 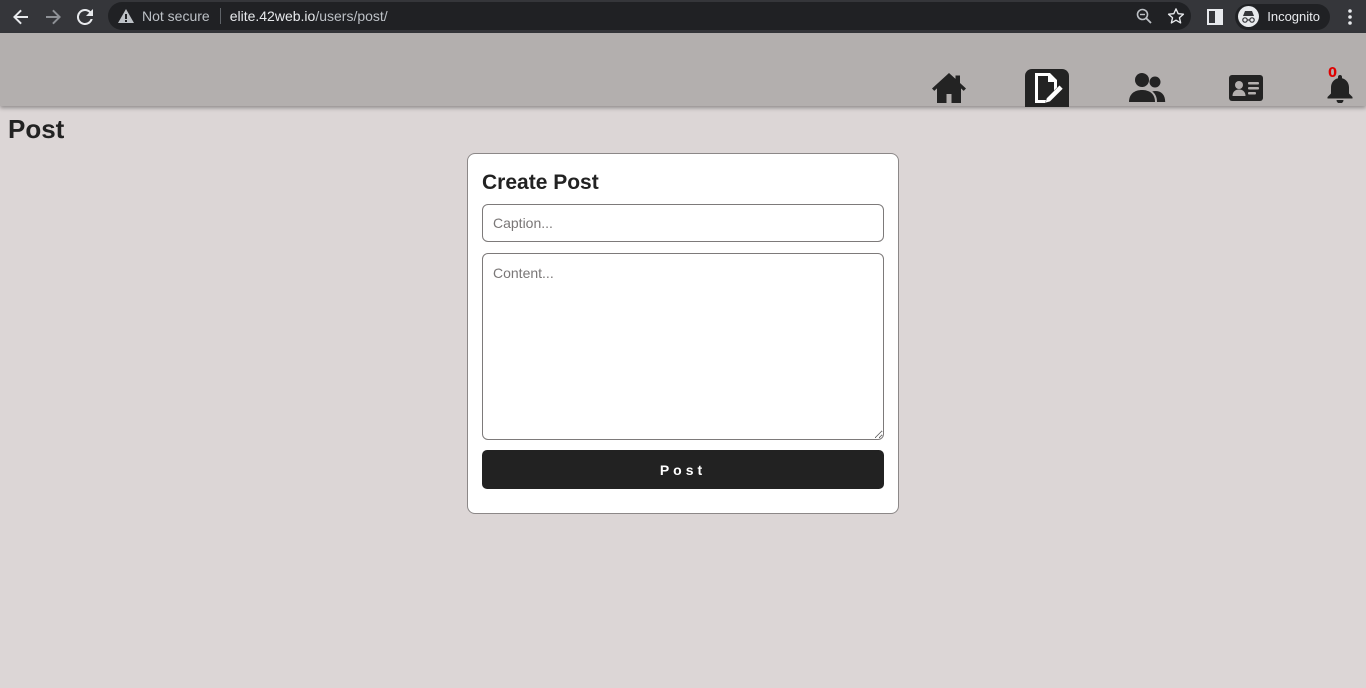 What do you see at coordinates (272, 16) in the screenshot?
I see `url-host: elite.42web.io` at bounding box center [272, 16].